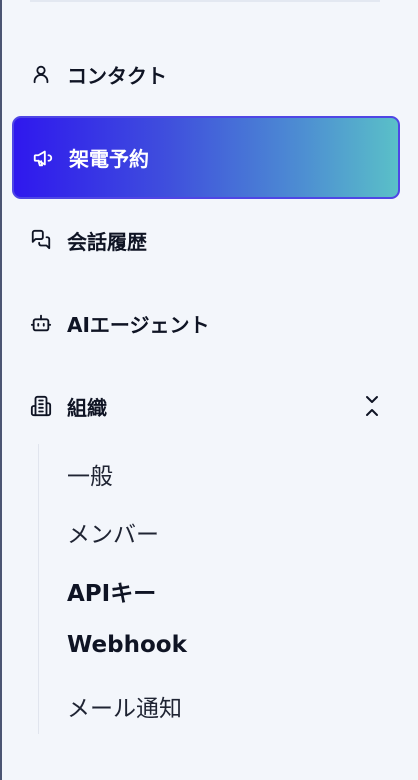 Image resolution: width=418 pixels, height=780 pixels. What do you see at coordinates (41, 240) in the screenshot?
I see `chat-bubbles-icon` at bounding box center [41, 240].